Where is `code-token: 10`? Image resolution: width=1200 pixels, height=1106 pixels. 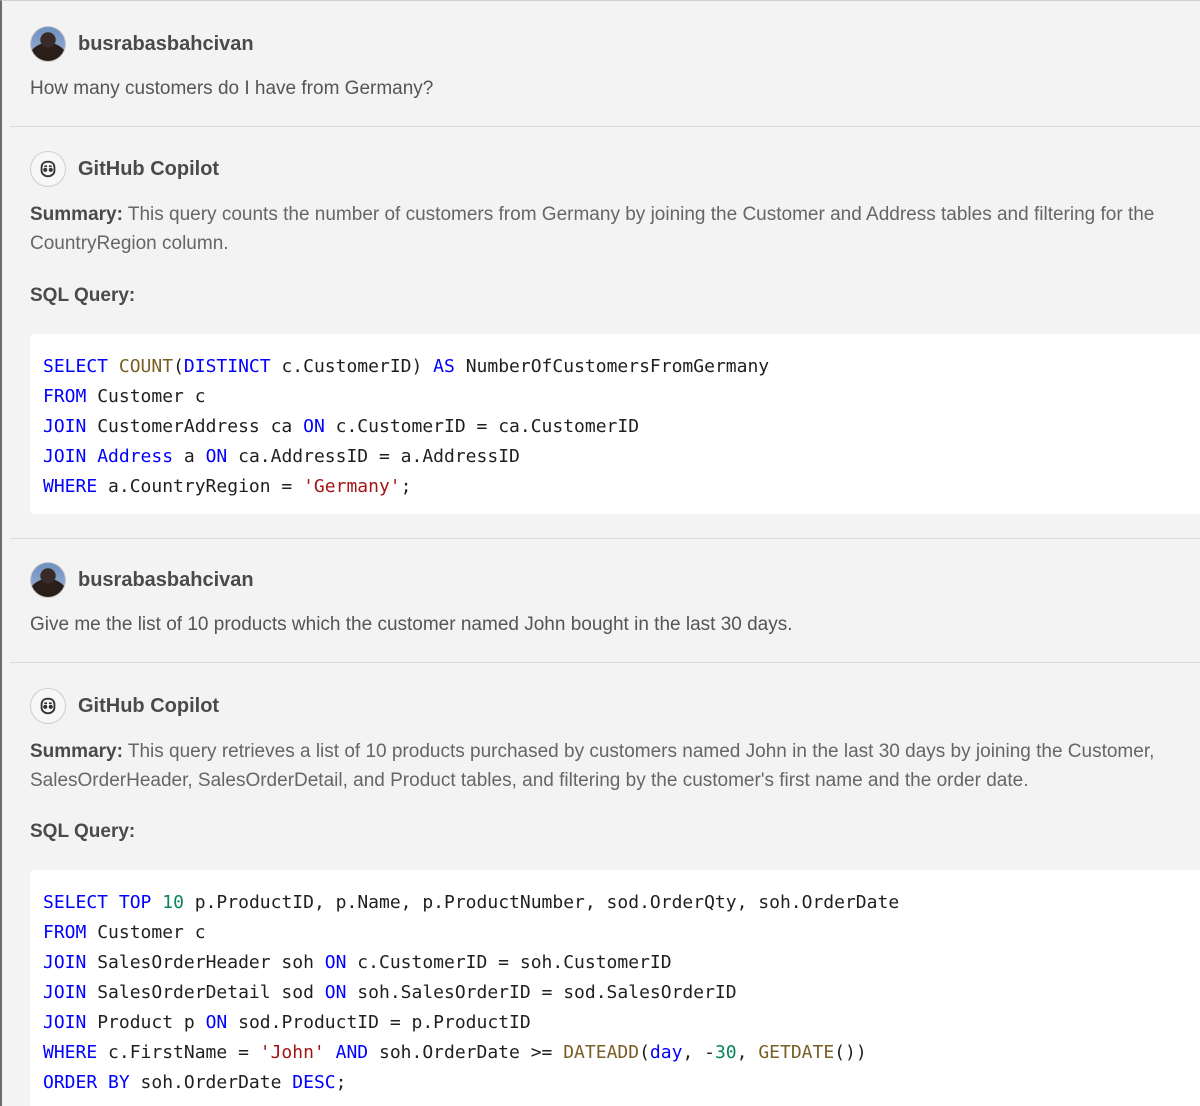 code-token: 10 is located at coordinates (173, 902).